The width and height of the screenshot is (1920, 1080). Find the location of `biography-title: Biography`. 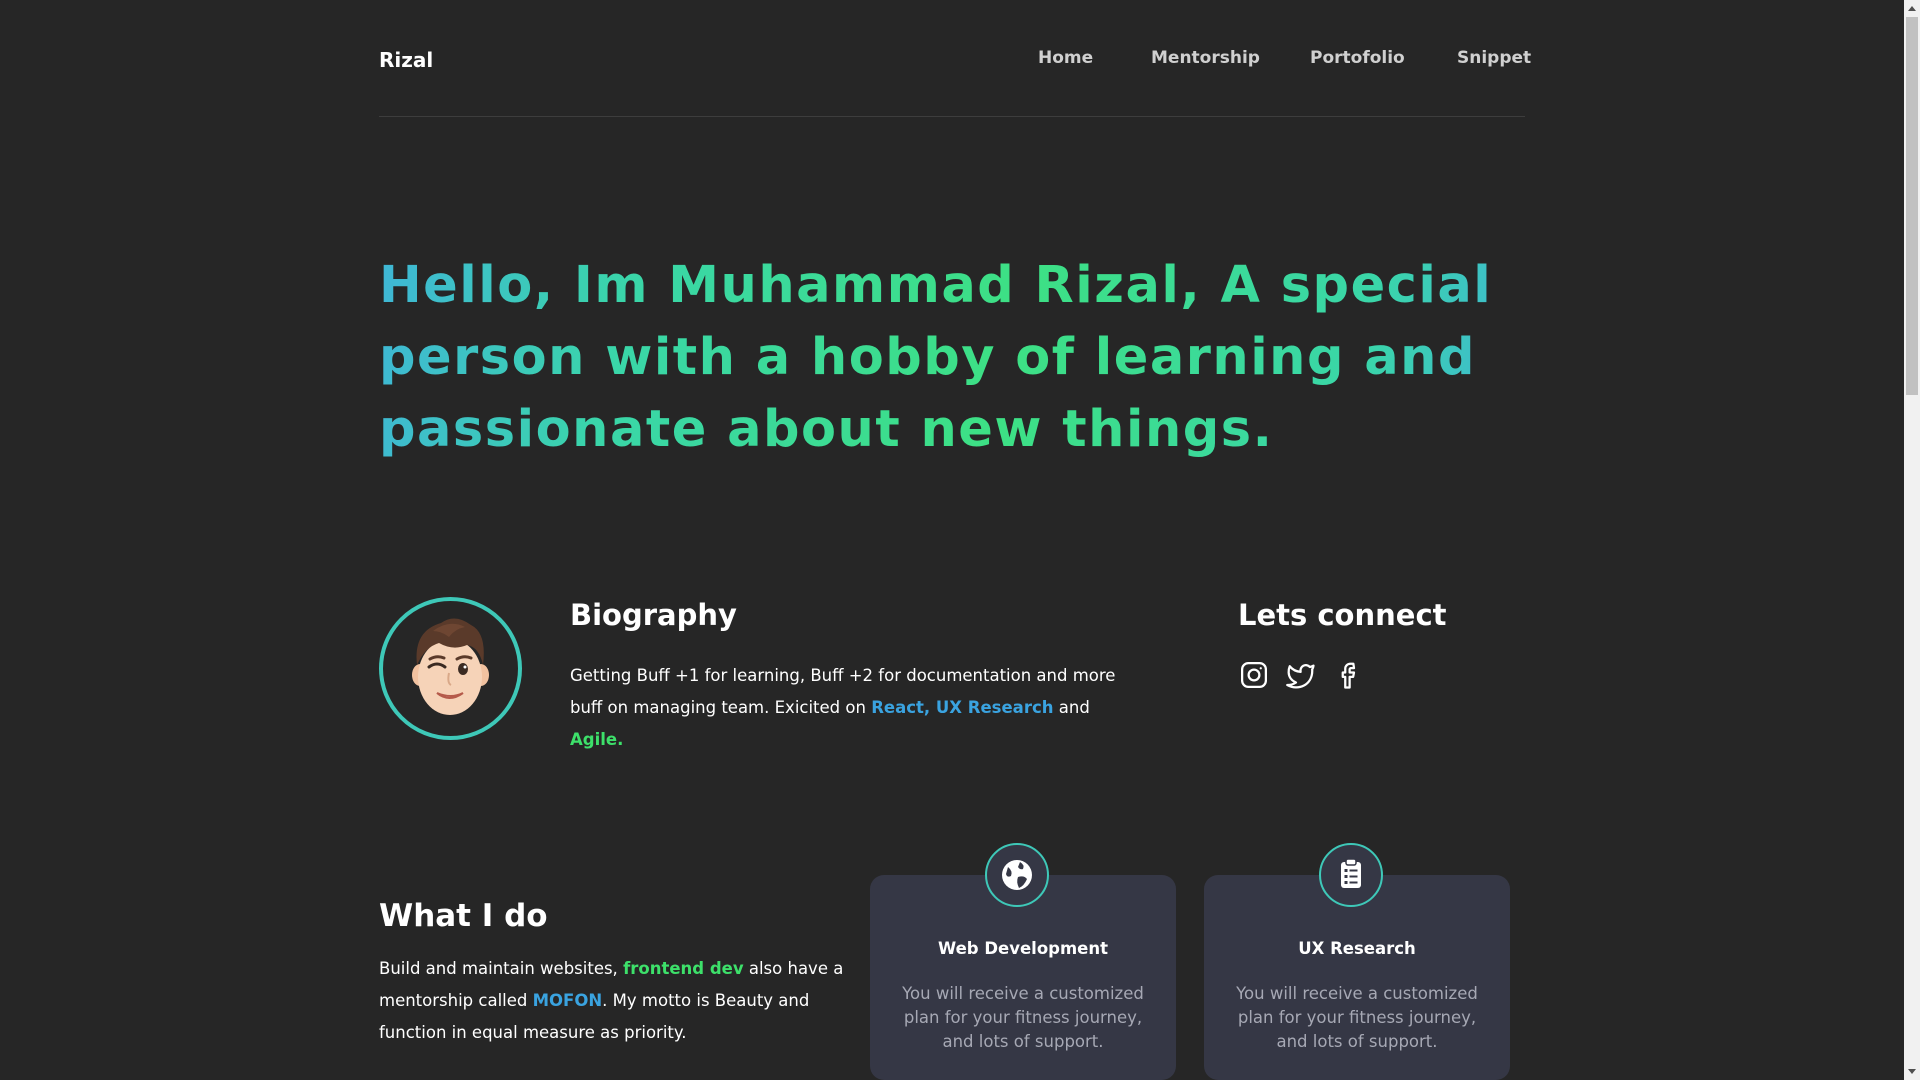

biography-title: Biography is located at coordinates (653, 615).